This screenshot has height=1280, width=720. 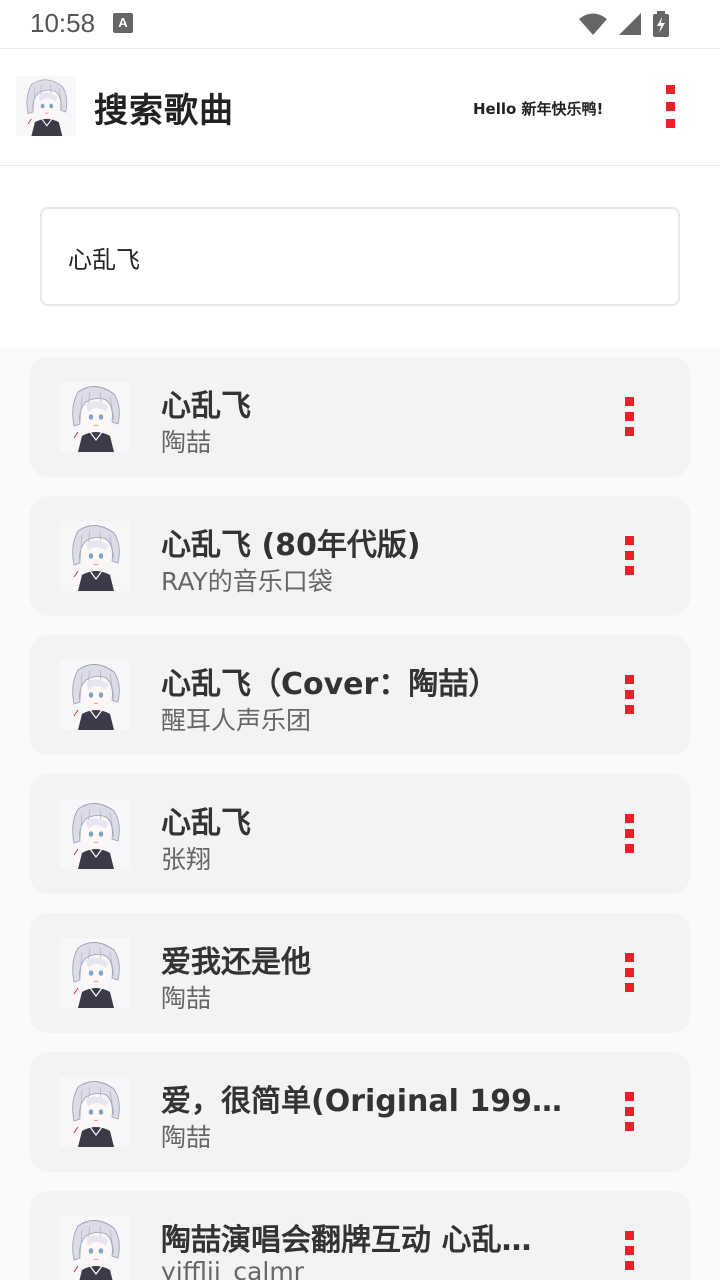 I want to click on wifi-icon, so click(x=593, y=24).